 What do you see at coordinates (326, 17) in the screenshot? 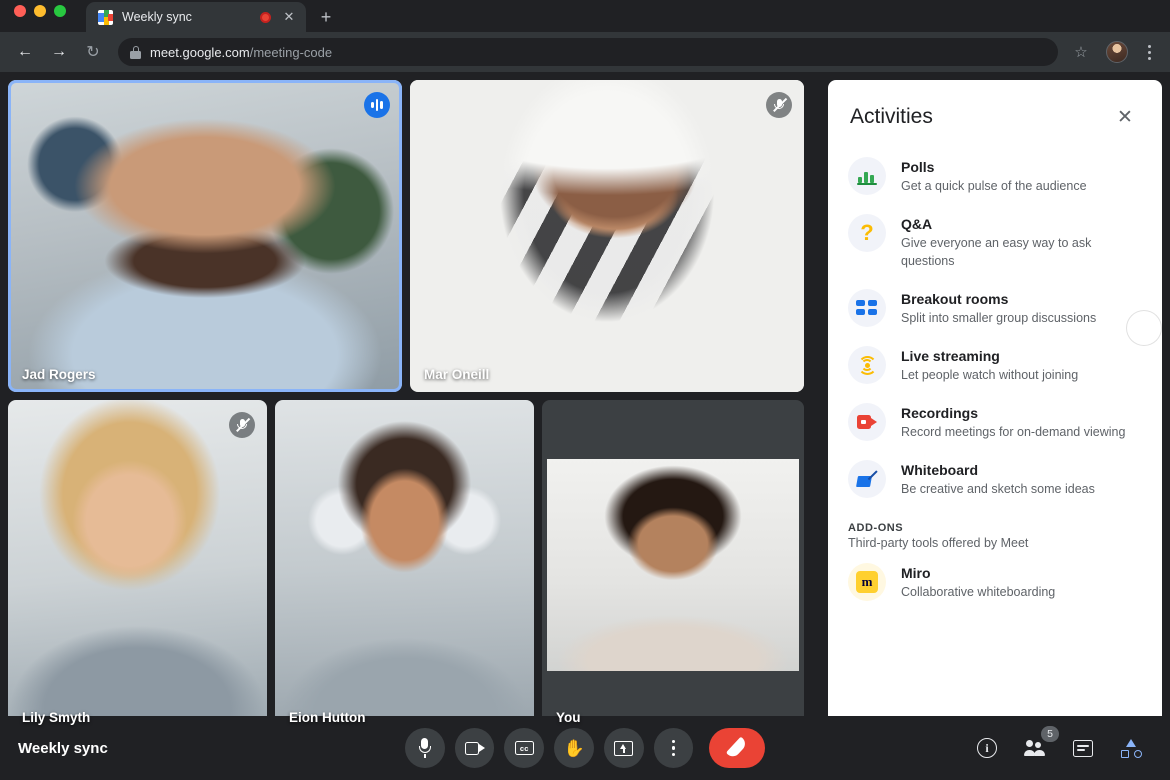
I see `new-tab-button: +` at bounding box center [326, 17].